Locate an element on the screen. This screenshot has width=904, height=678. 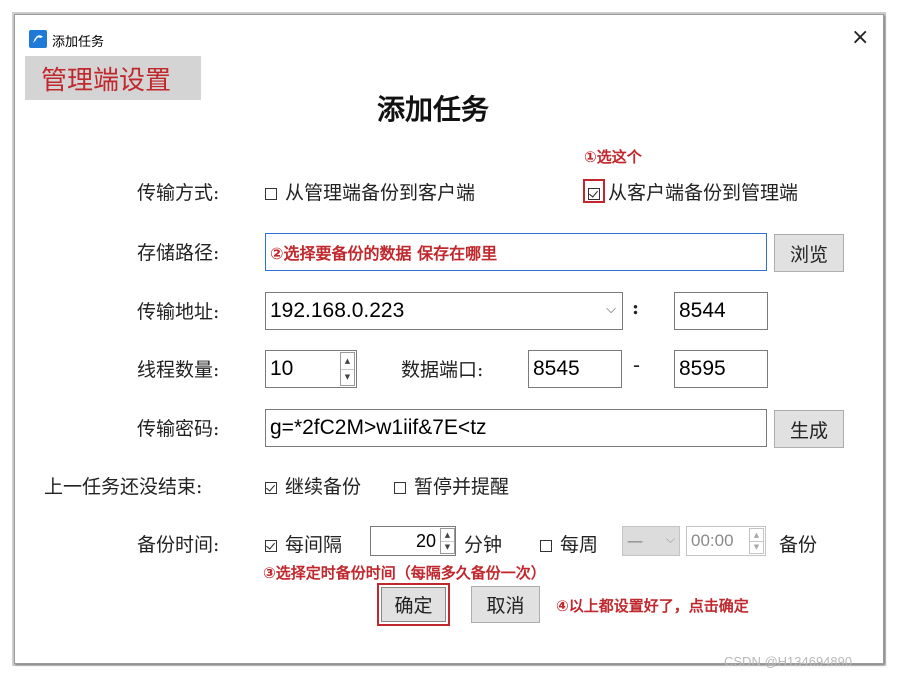
time-value: 00:00 is located at coordinates (712, 540).